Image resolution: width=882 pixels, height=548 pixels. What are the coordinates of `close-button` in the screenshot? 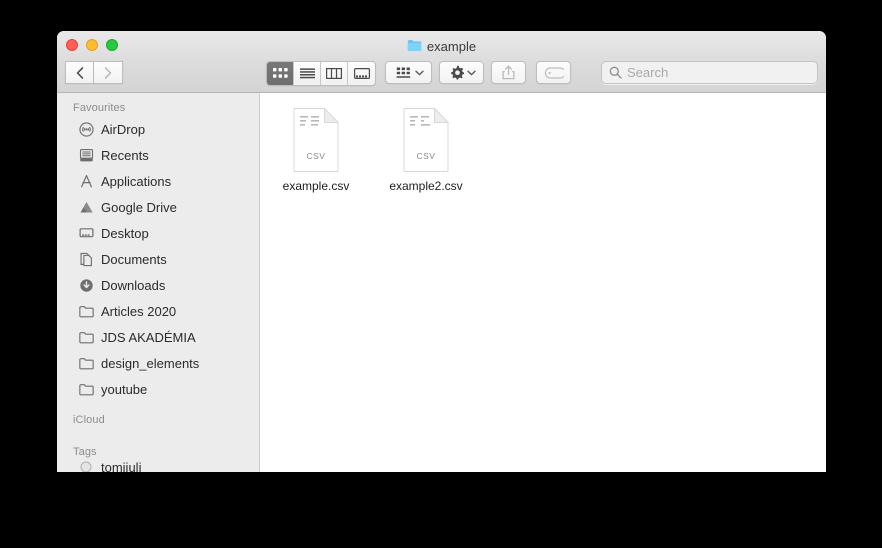 It's located at (72, 45).